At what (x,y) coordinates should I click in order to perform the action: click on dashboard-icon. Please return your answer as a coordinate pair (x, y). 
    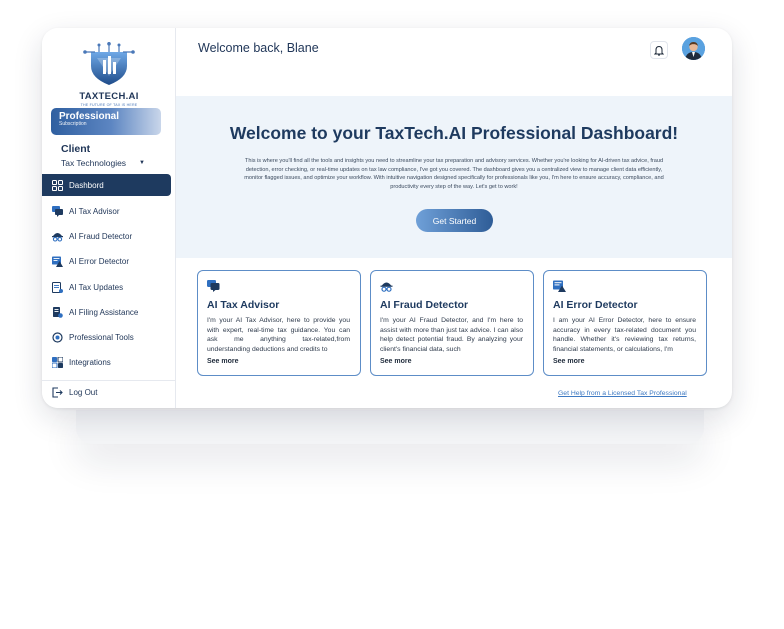
    Looking at the image, I should click on (57, 185).